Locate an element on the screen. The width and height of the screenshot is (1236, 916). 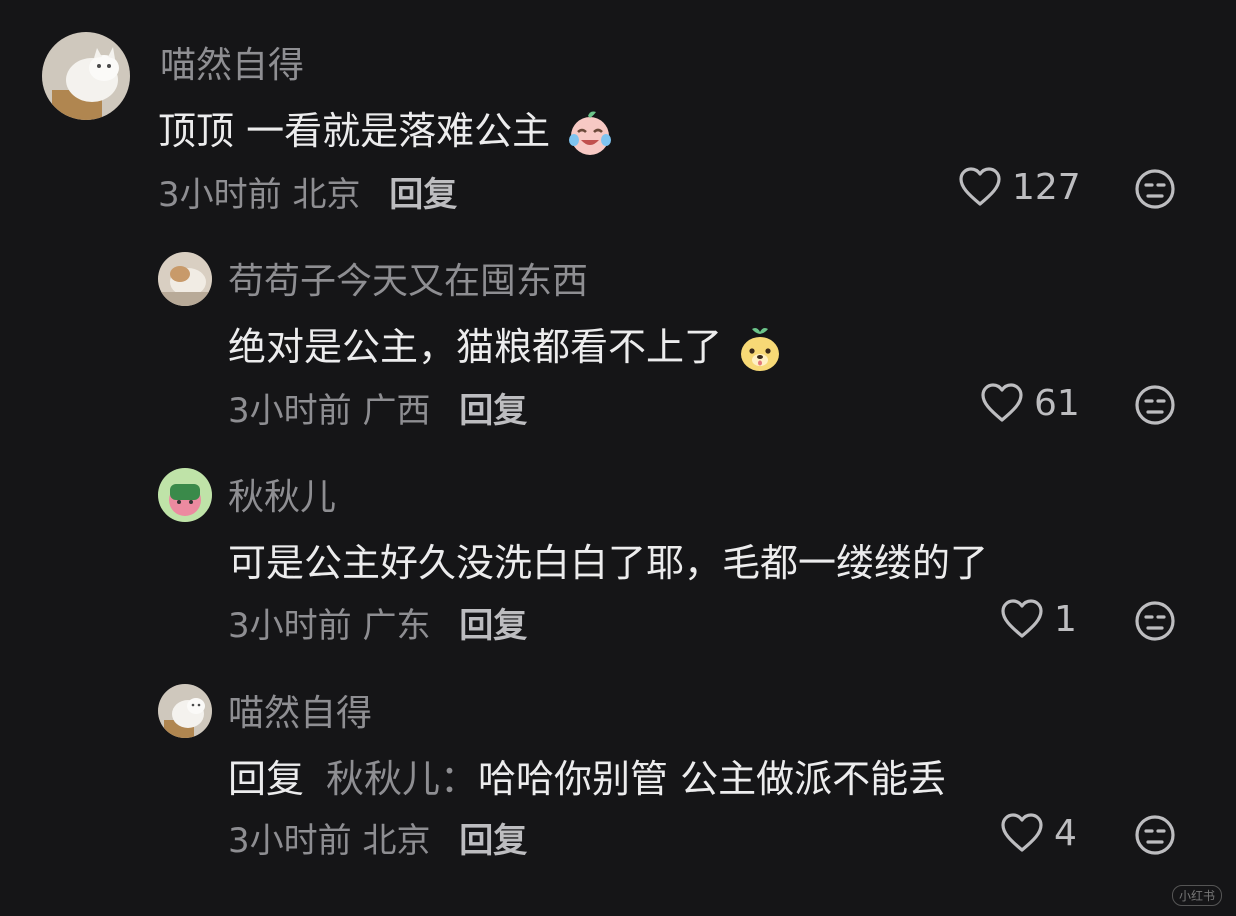
like-count: 1 is located at coordinates (1065, 619).